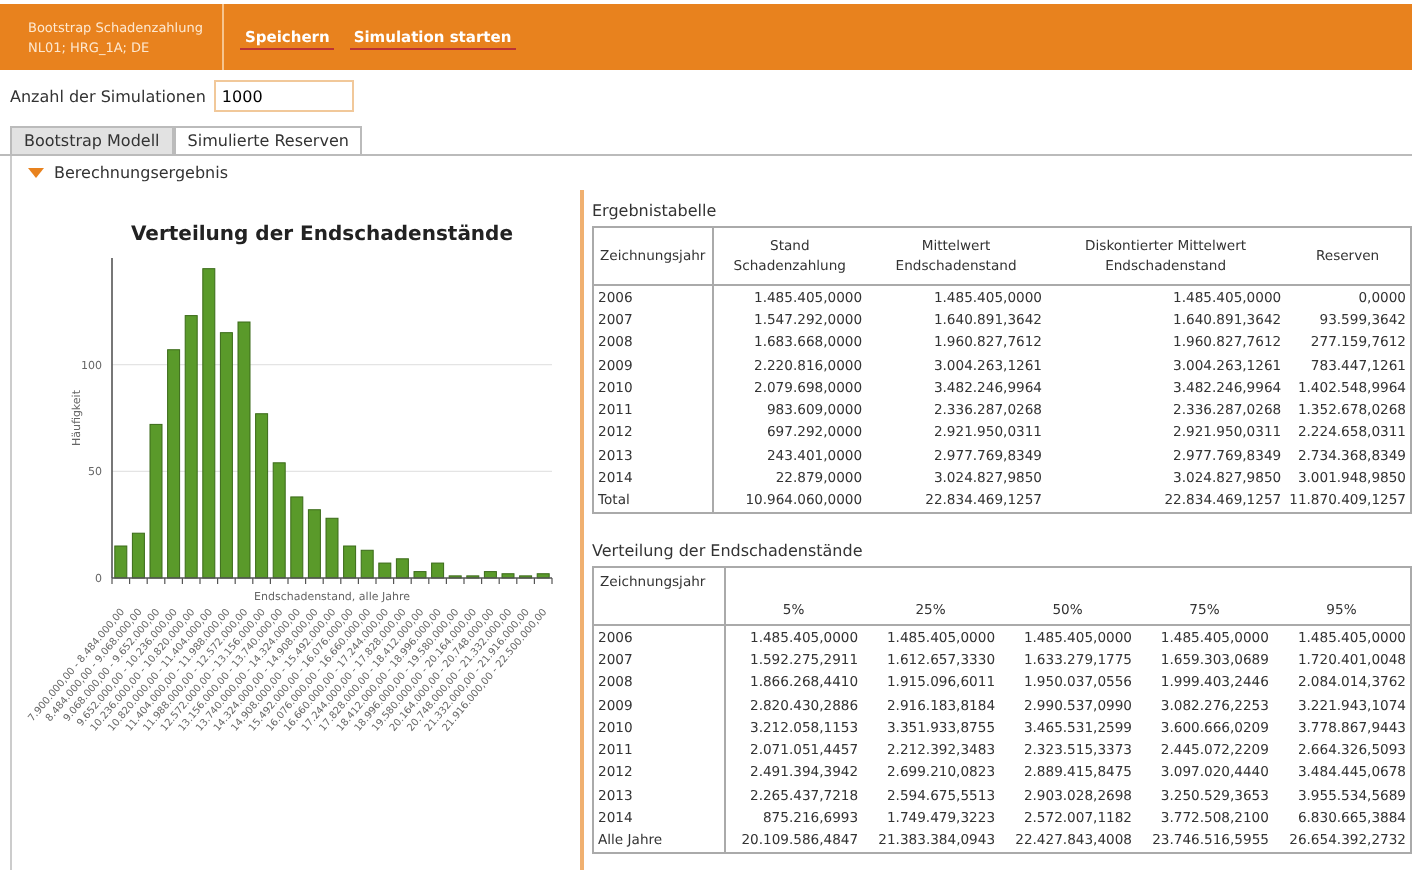  Describe the element at coordinates (322, 235) in the screenshot. I see `chart-title: Verteilung der Endschadenstände` at that location.